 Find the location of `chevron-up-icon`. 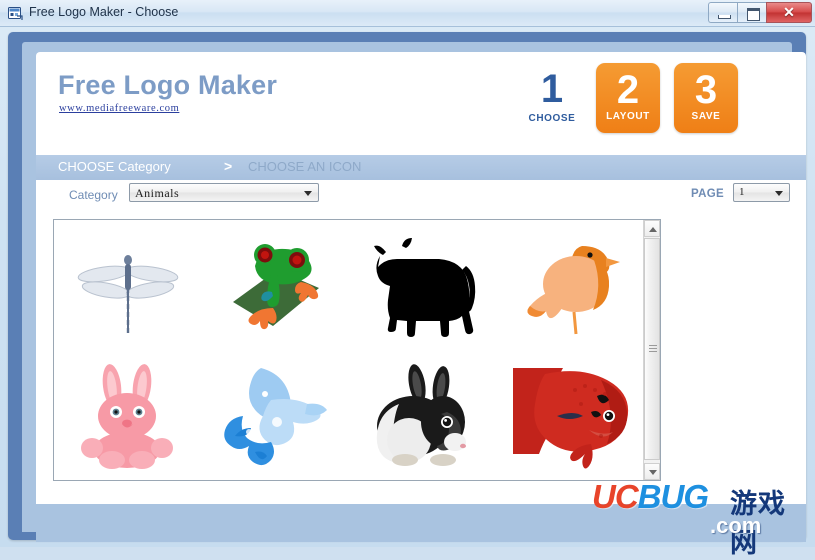

chevron-up-icon is located at coordinates (653, 229).